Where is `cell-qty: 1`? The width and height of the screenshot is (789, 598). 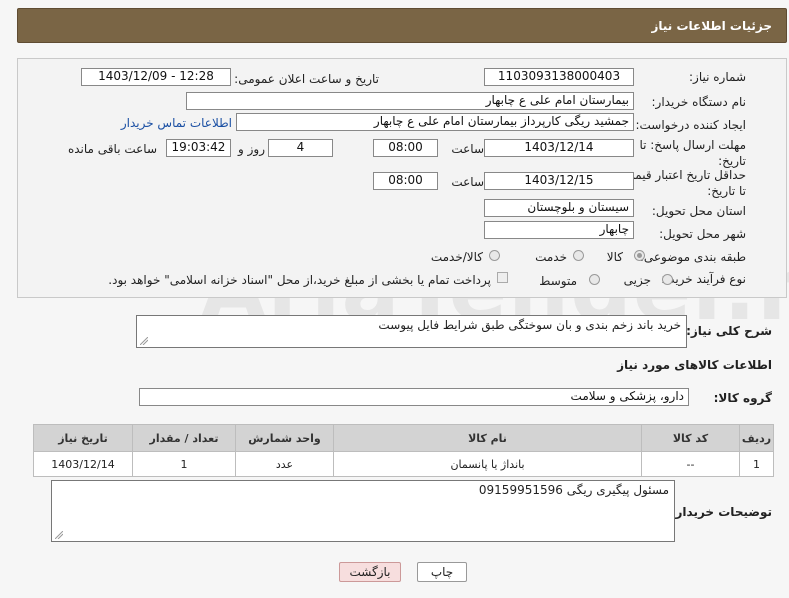 cell-qty: 1 is located at coordinates (184, 464).